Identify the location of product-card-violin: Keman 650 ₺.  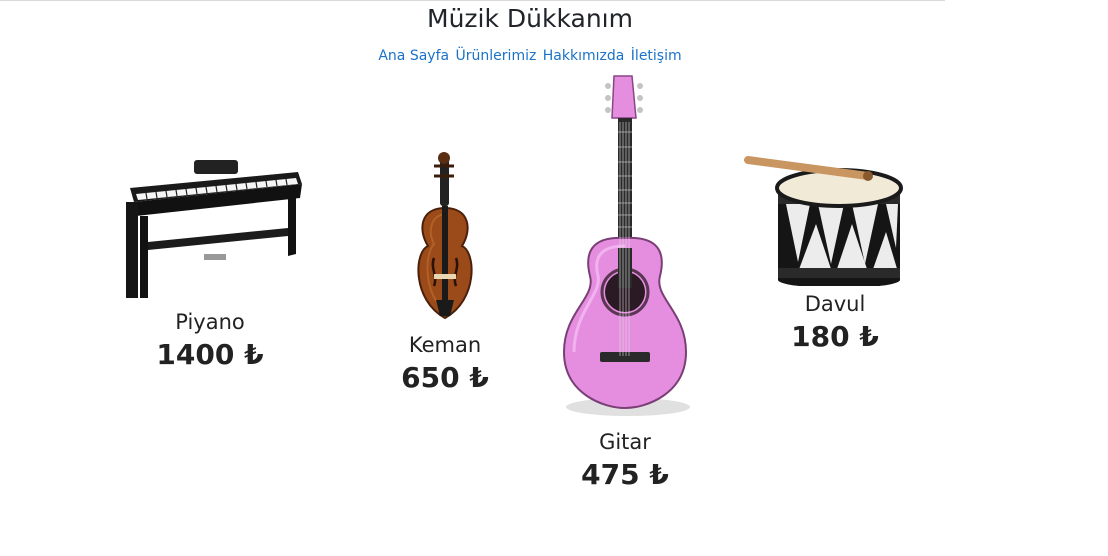
(445, 272).